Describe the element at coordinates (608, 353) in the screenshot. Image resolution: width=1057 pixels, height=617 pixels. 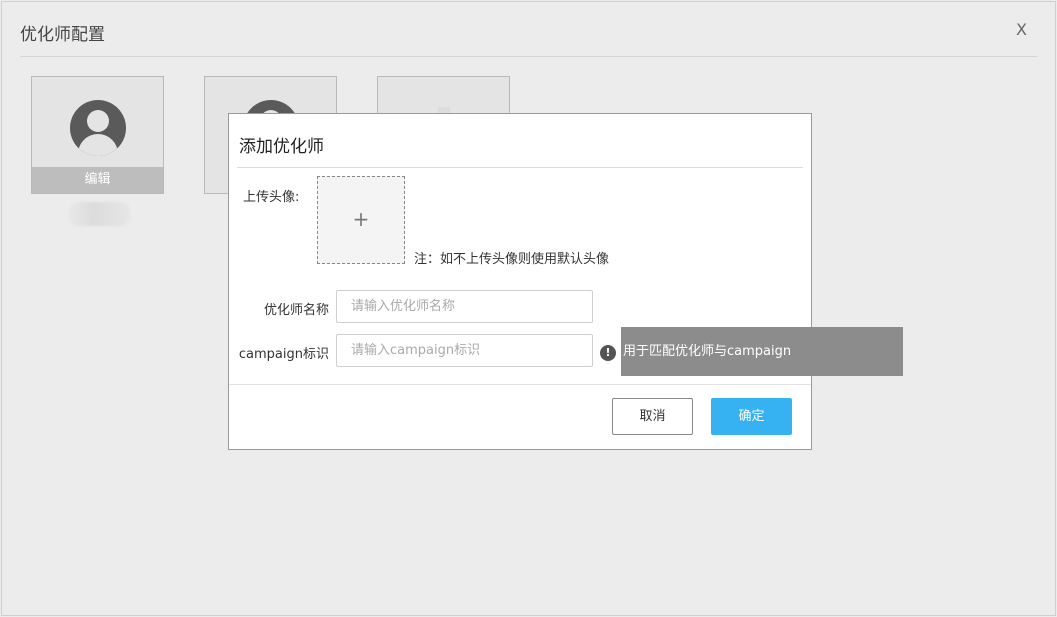
I see `info-icon: !` at that location.